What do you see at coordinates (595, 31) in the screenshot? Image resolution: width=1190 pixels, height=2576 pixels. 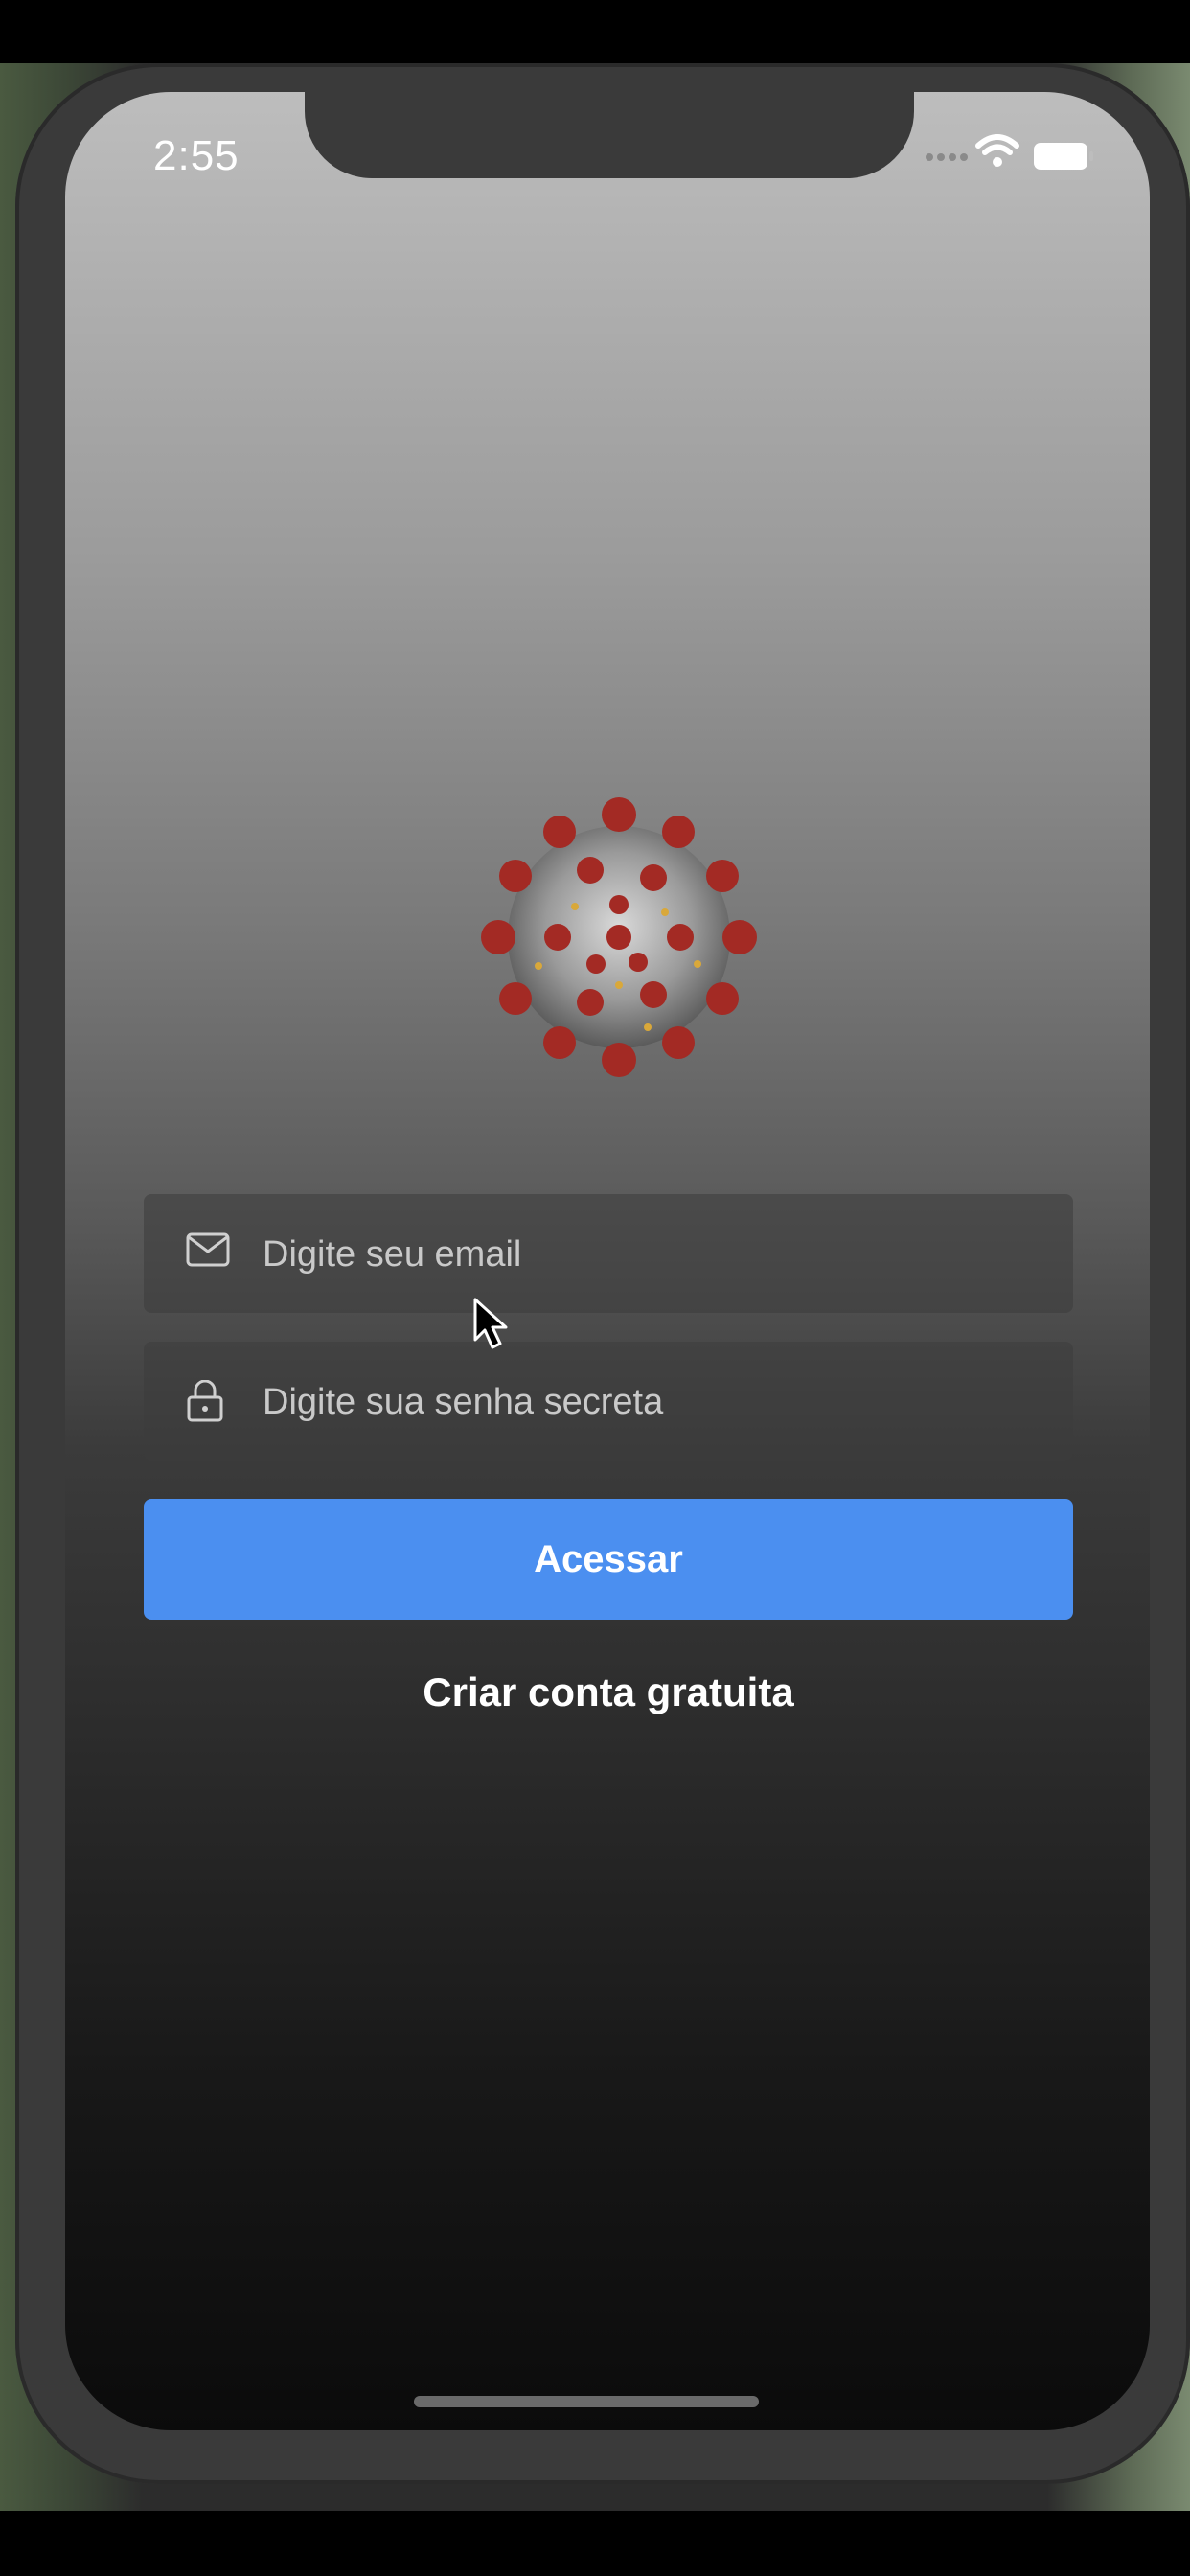 I see `screen-top-bar` at bounding box center [595, 31].